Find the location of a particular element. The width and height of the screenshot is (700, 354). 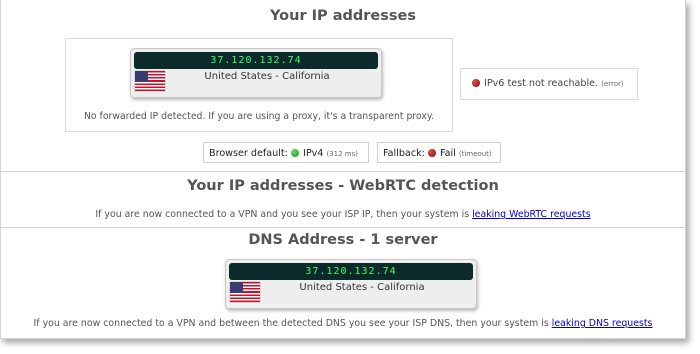

fallback-badge: Fallback: Fail (timeout) is located at coordinates (439, 152).